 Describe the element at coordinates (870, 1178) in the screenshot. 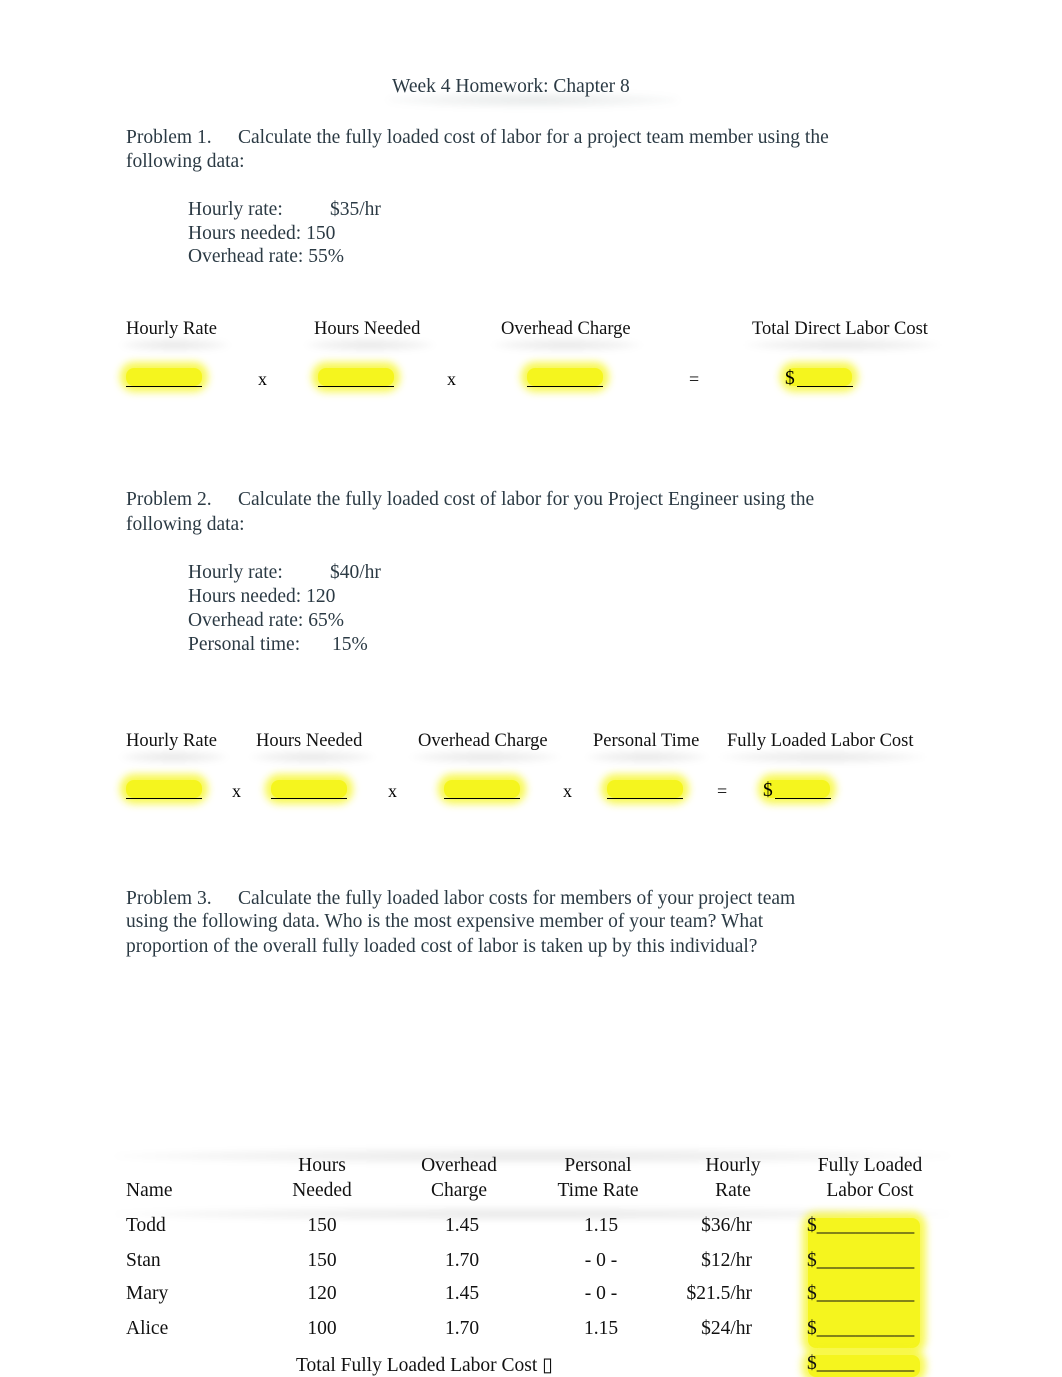

I see `table-header-fully-loaded-labor-cost: Fully Loaded Labor Cost` at that location.